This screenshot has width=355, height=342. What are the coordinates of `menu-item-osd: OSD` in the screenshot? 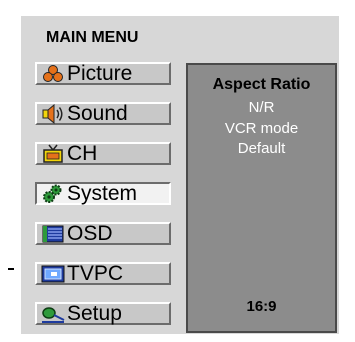 It's located at (103, 233).